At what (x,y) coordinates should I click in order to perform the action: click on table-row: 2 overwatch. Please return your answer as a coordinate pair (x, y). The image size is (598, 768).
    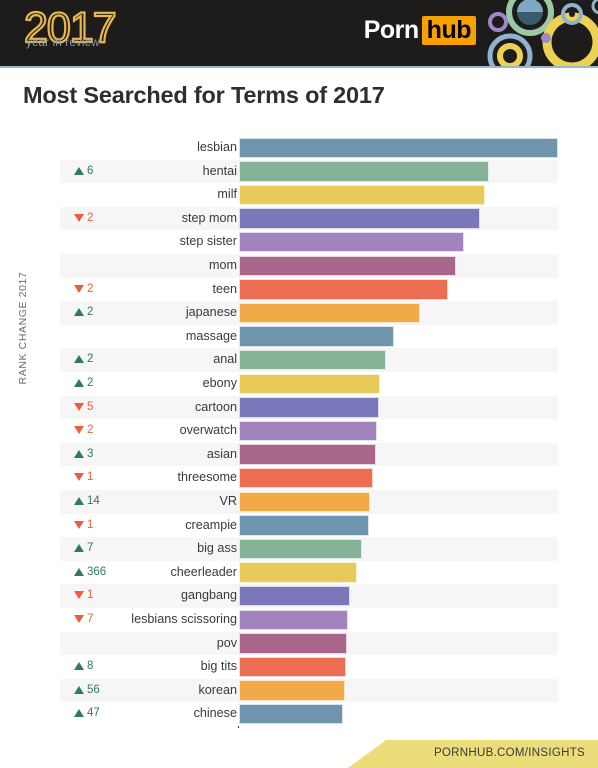
    Looking at the image, I should click on (309, 431).